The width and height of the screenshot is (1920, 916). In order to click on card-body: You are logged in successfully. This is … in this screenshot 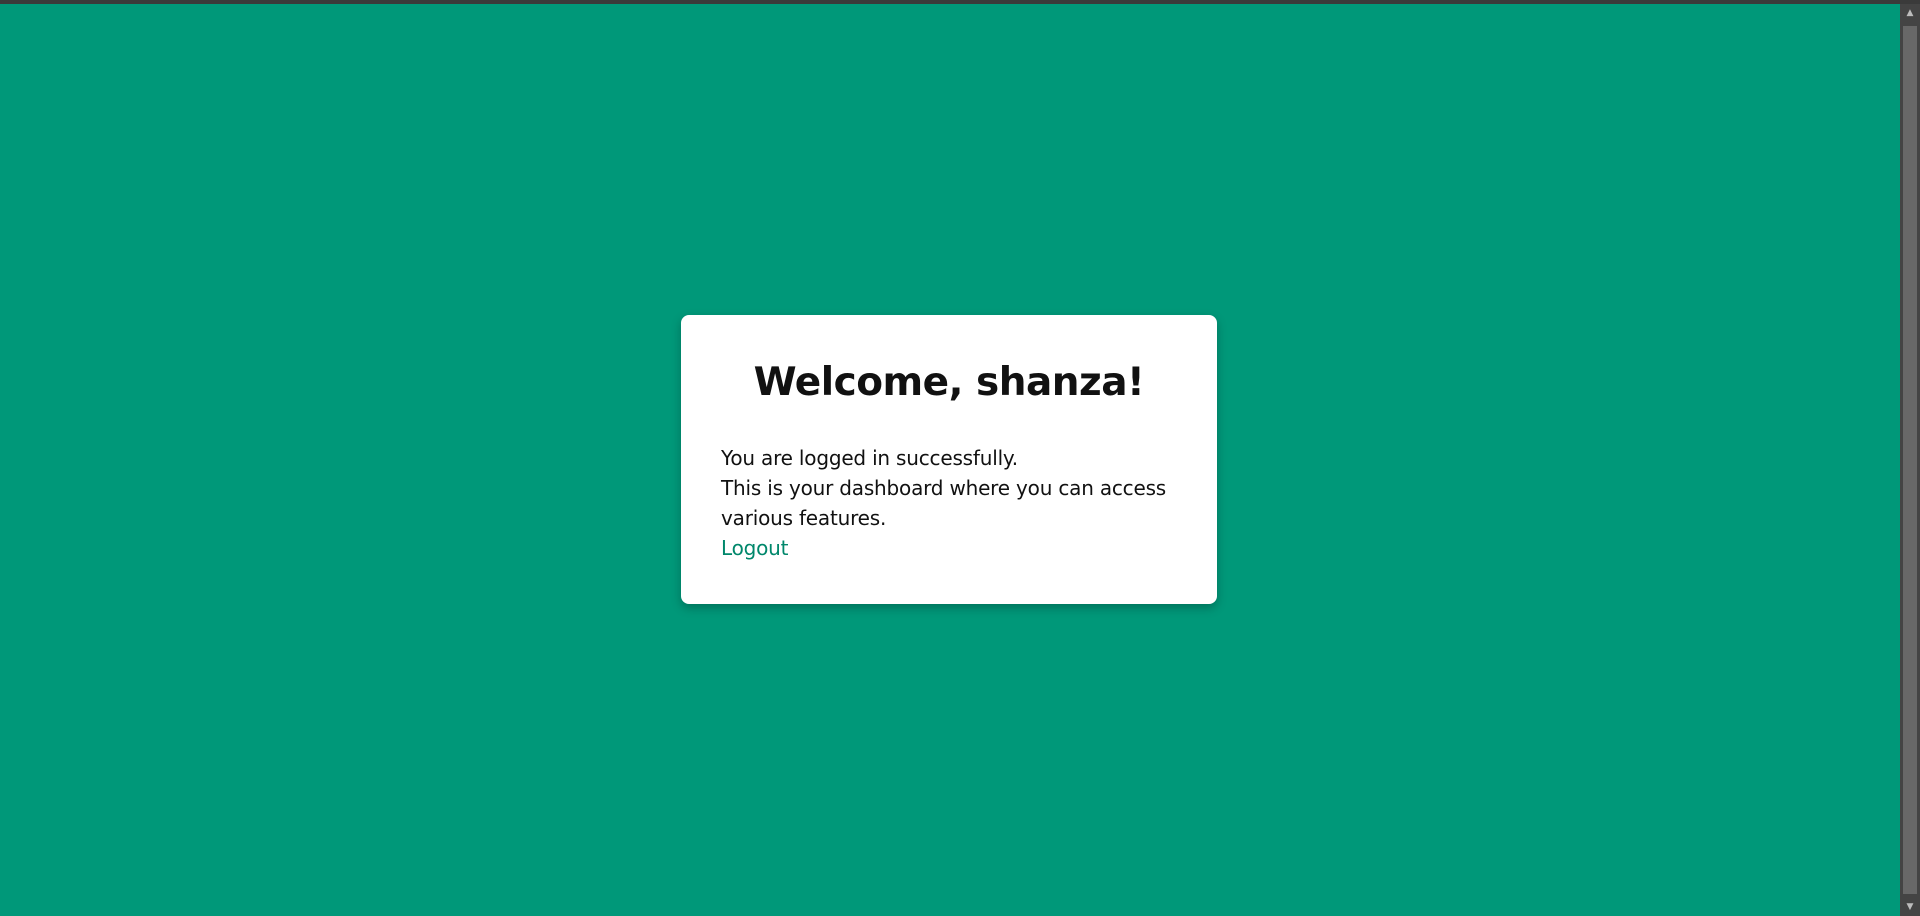, I will do `click(949, 503)`.